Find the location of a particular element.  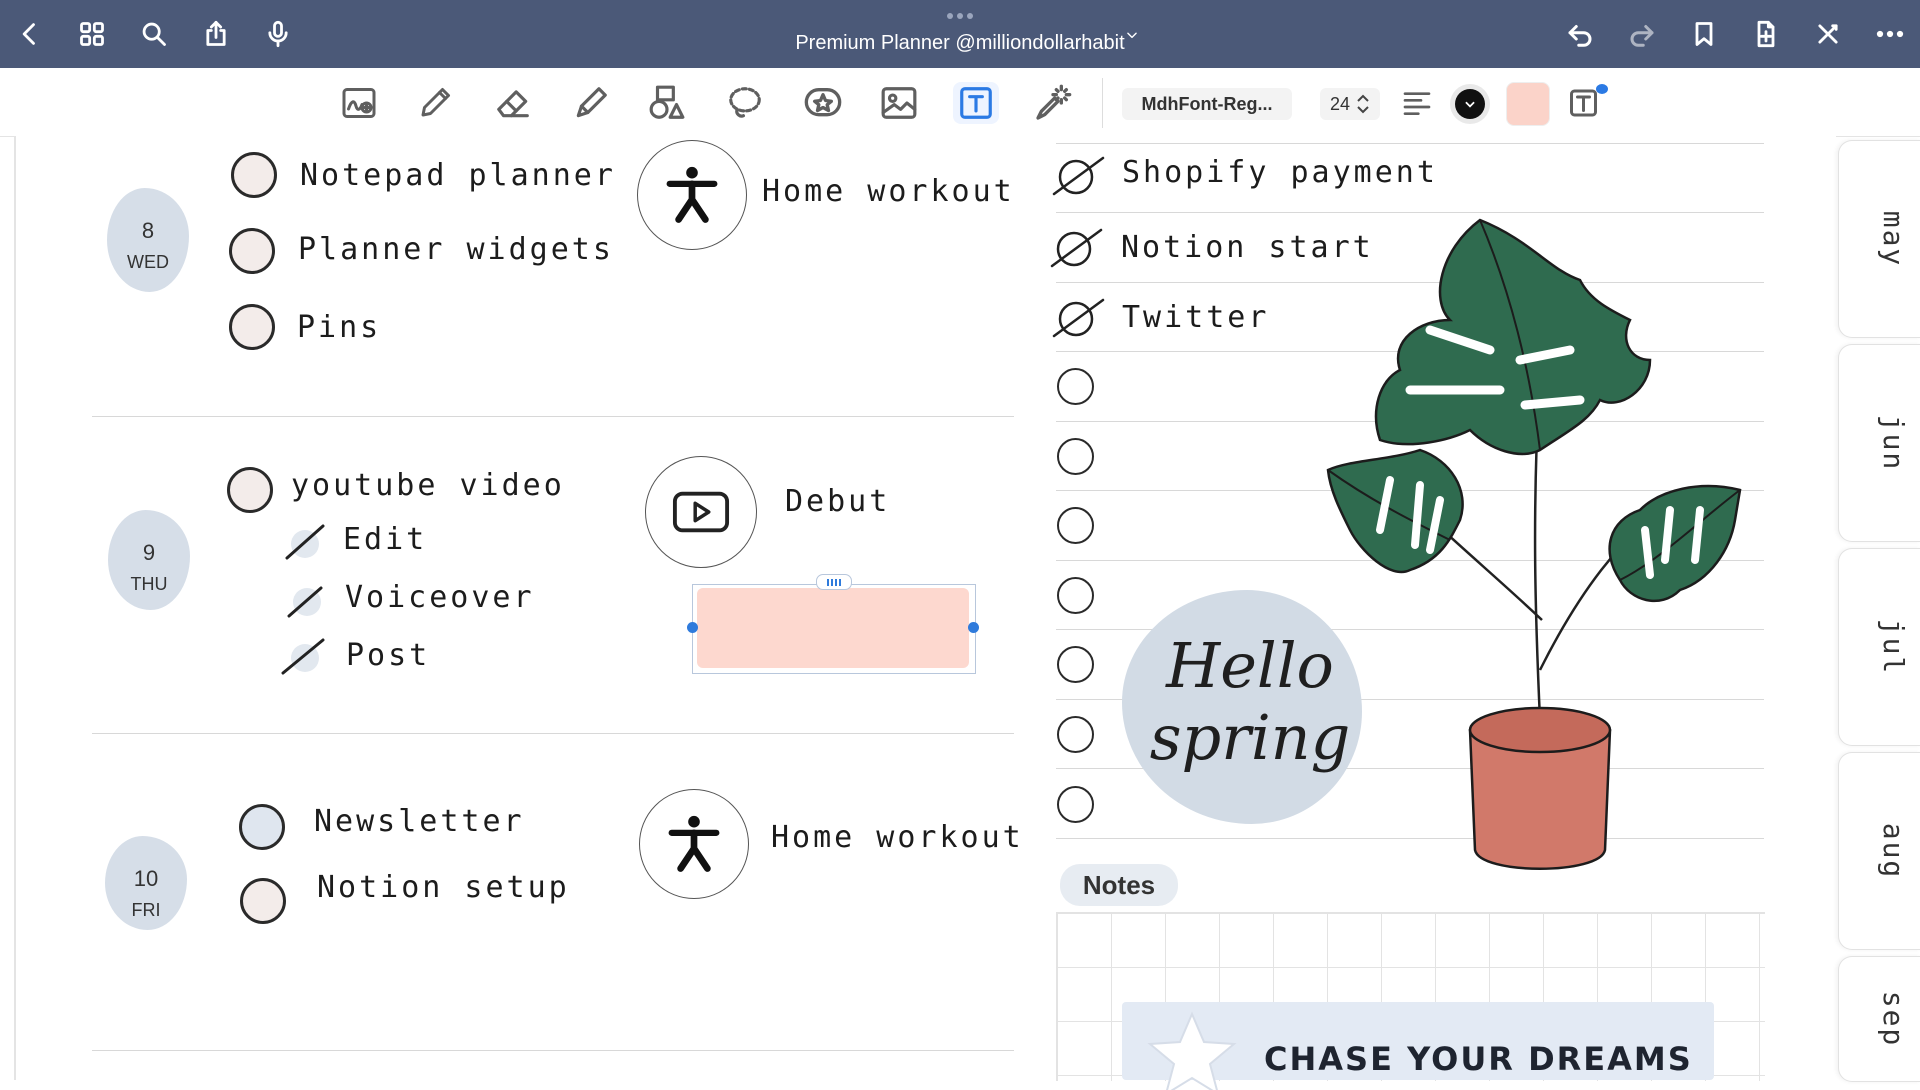

more-icon is located at coordinates (1890, 34).